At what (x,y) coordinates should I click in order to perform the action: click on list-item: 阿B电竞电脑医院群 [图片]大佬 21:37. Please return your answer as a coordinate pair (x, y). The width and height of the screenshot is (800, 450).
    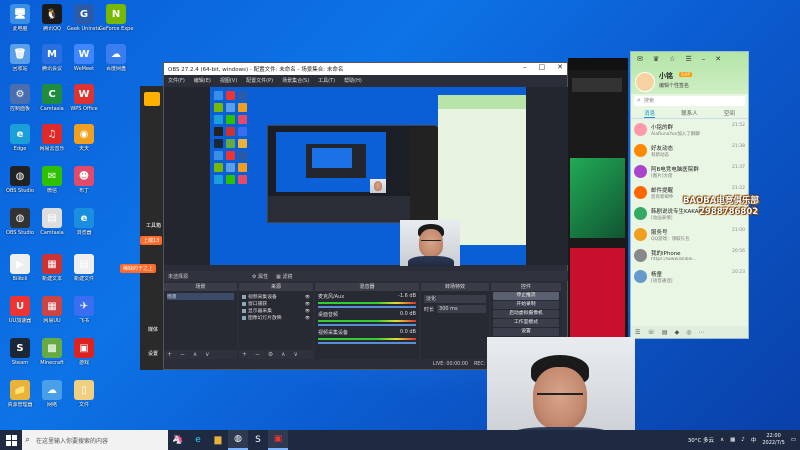
    Looking at the image, I should click on (689, 171).